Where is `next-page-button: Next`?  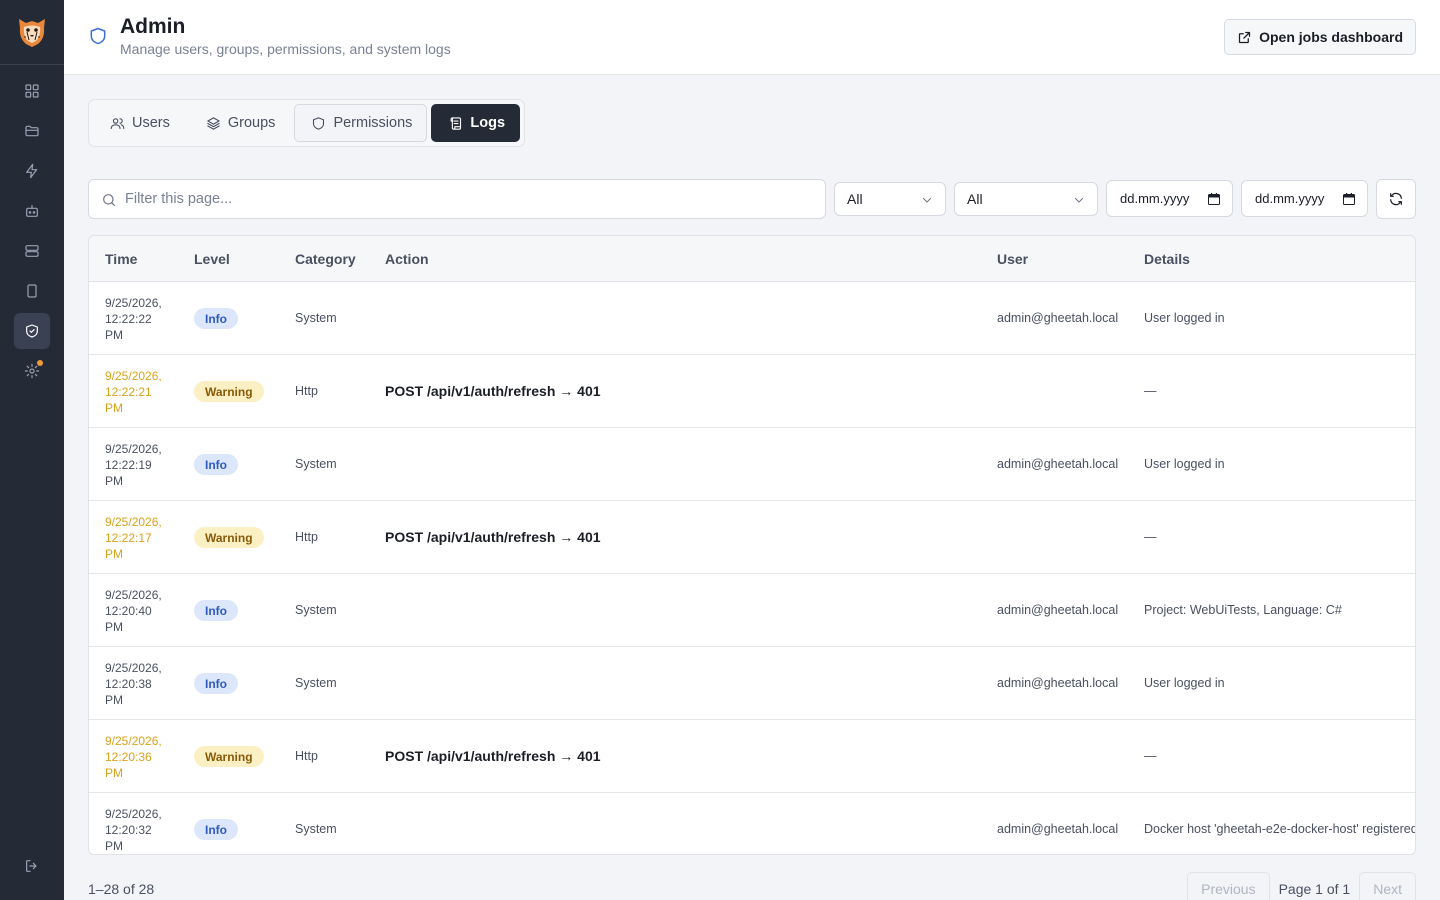 next-page-button: Next is located at coordinates (1387, 886).